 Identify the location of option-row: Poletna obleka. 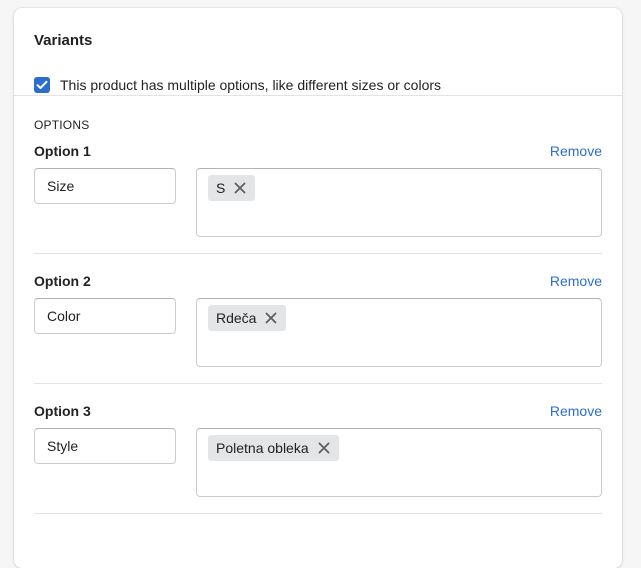
(318, 462).